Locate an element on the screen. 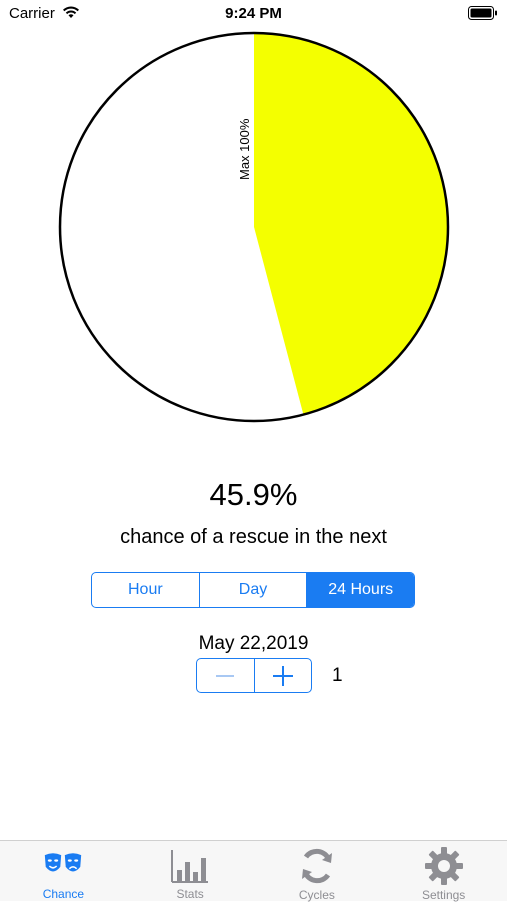 The height and width of the screenshot is (902, 507). tab-label-stats: Stats is located at coordinates (190, 894).